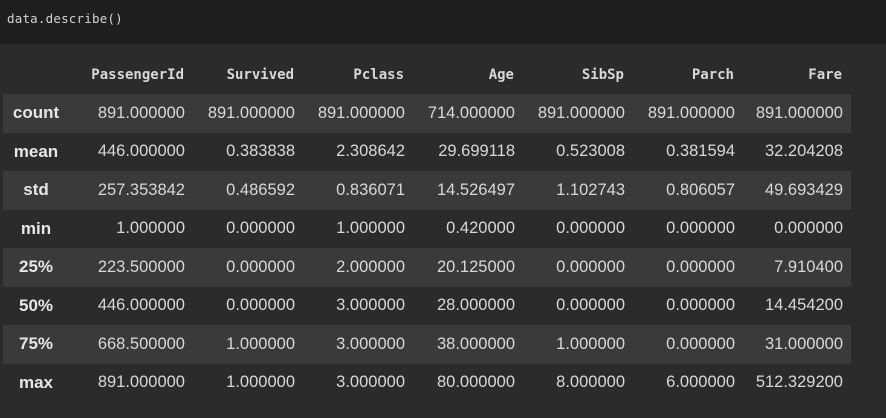 The width and height of the screenshot is (886, 418). Describe the element at coordinates (602, 75) in the screenshot. I see `column-header: SibSp` at that location.